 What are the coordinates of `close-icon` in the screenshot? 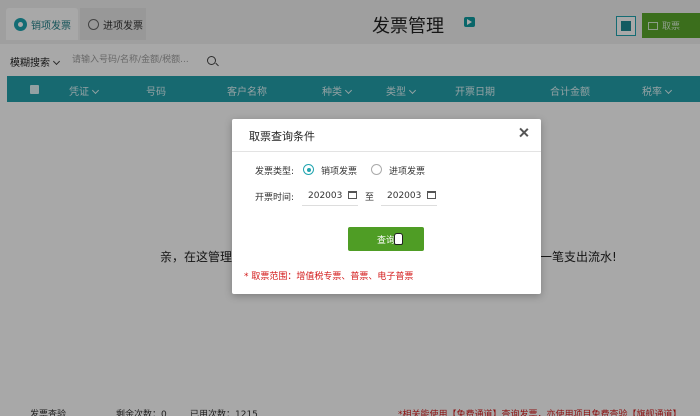 It's located at (524, 133).